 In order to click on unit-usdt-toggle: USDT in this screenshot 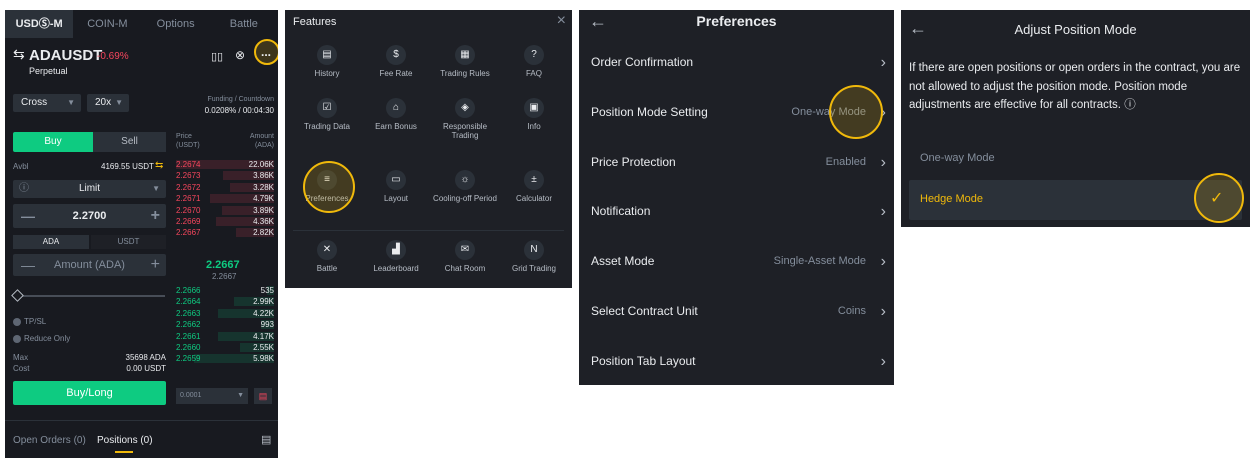, I will do `click(128, 242)`.